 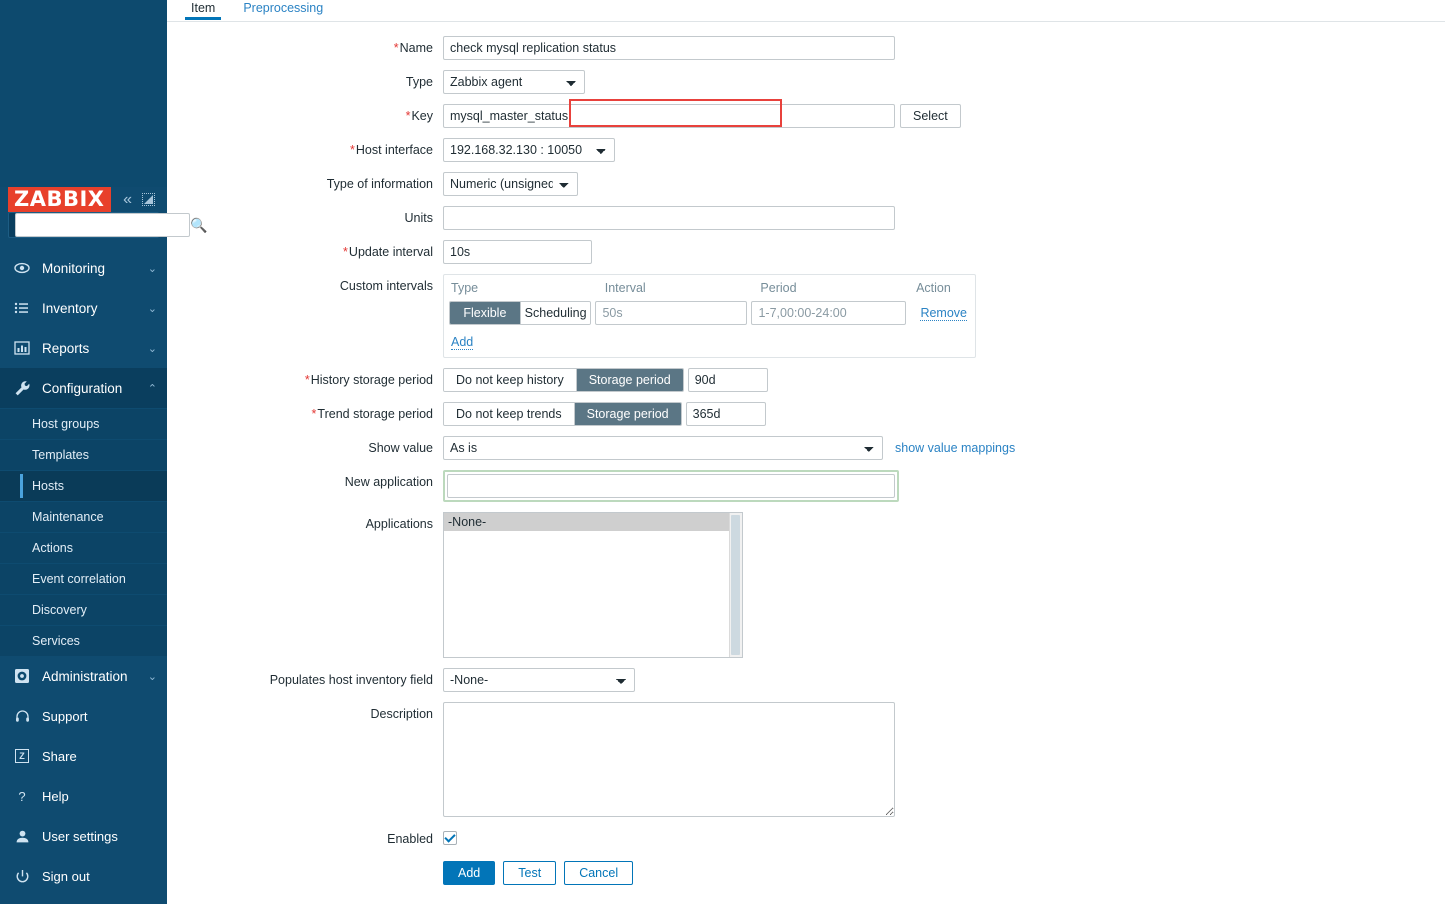 What do you see at coordinates (22, 388) in the screenshot?
I see `wrench-icon` at bounding box center [22, 388].